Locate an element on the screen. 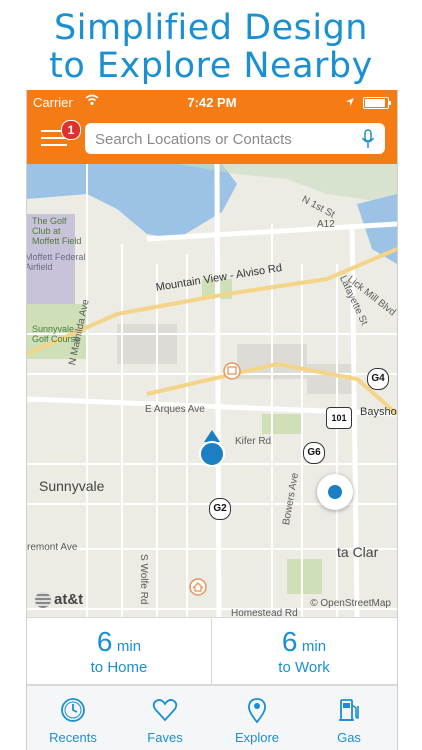  tab-bar: Recents Faves Explore Gas is located at coordinates (212, 717).